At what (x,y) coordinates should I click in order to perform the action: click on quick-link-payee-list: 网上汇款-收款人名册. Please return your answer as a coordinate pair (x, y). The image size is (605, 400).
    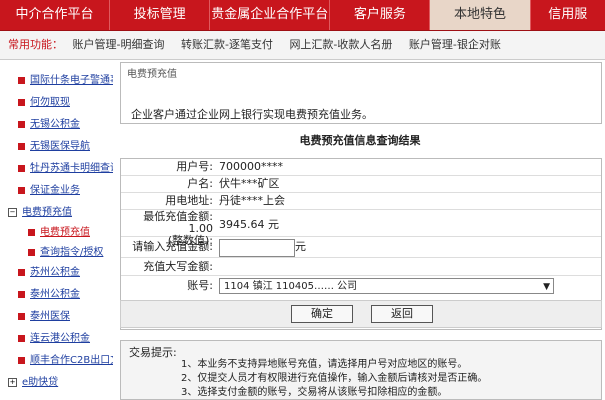
    Looking at the image, I should click on (340, 44).